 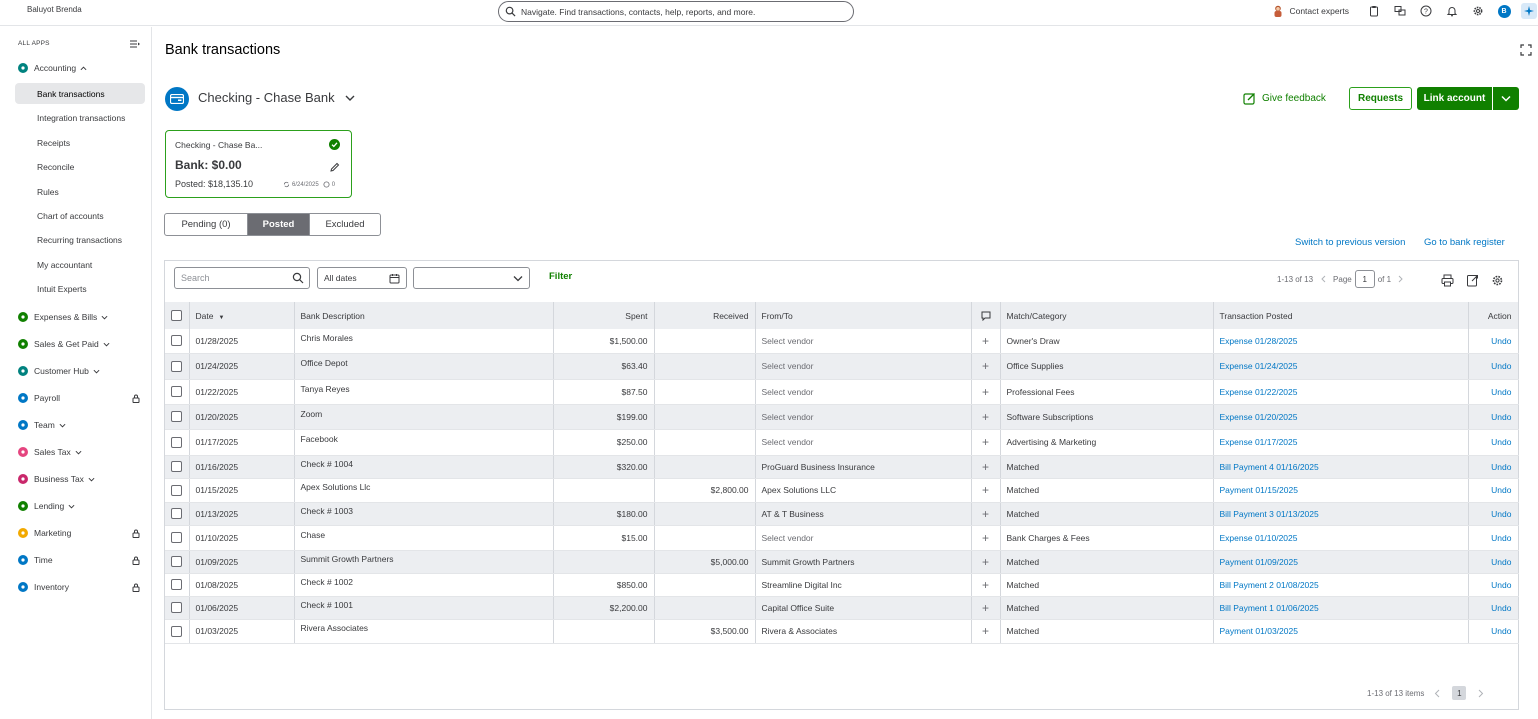 I want to click on link-account-button: Link account, so click(x=1454, y=98).